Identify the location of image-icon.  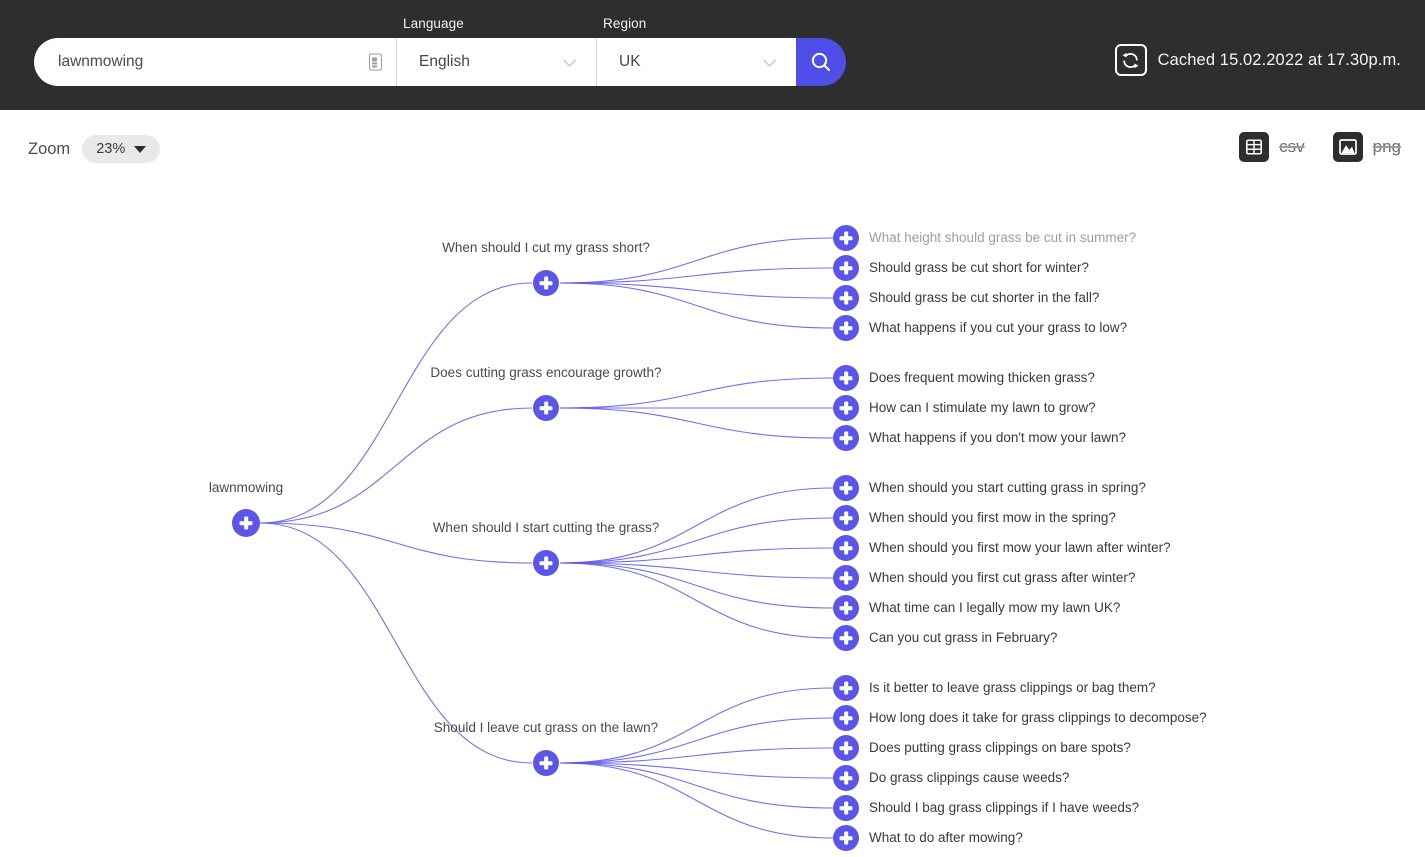
(1347, 147).